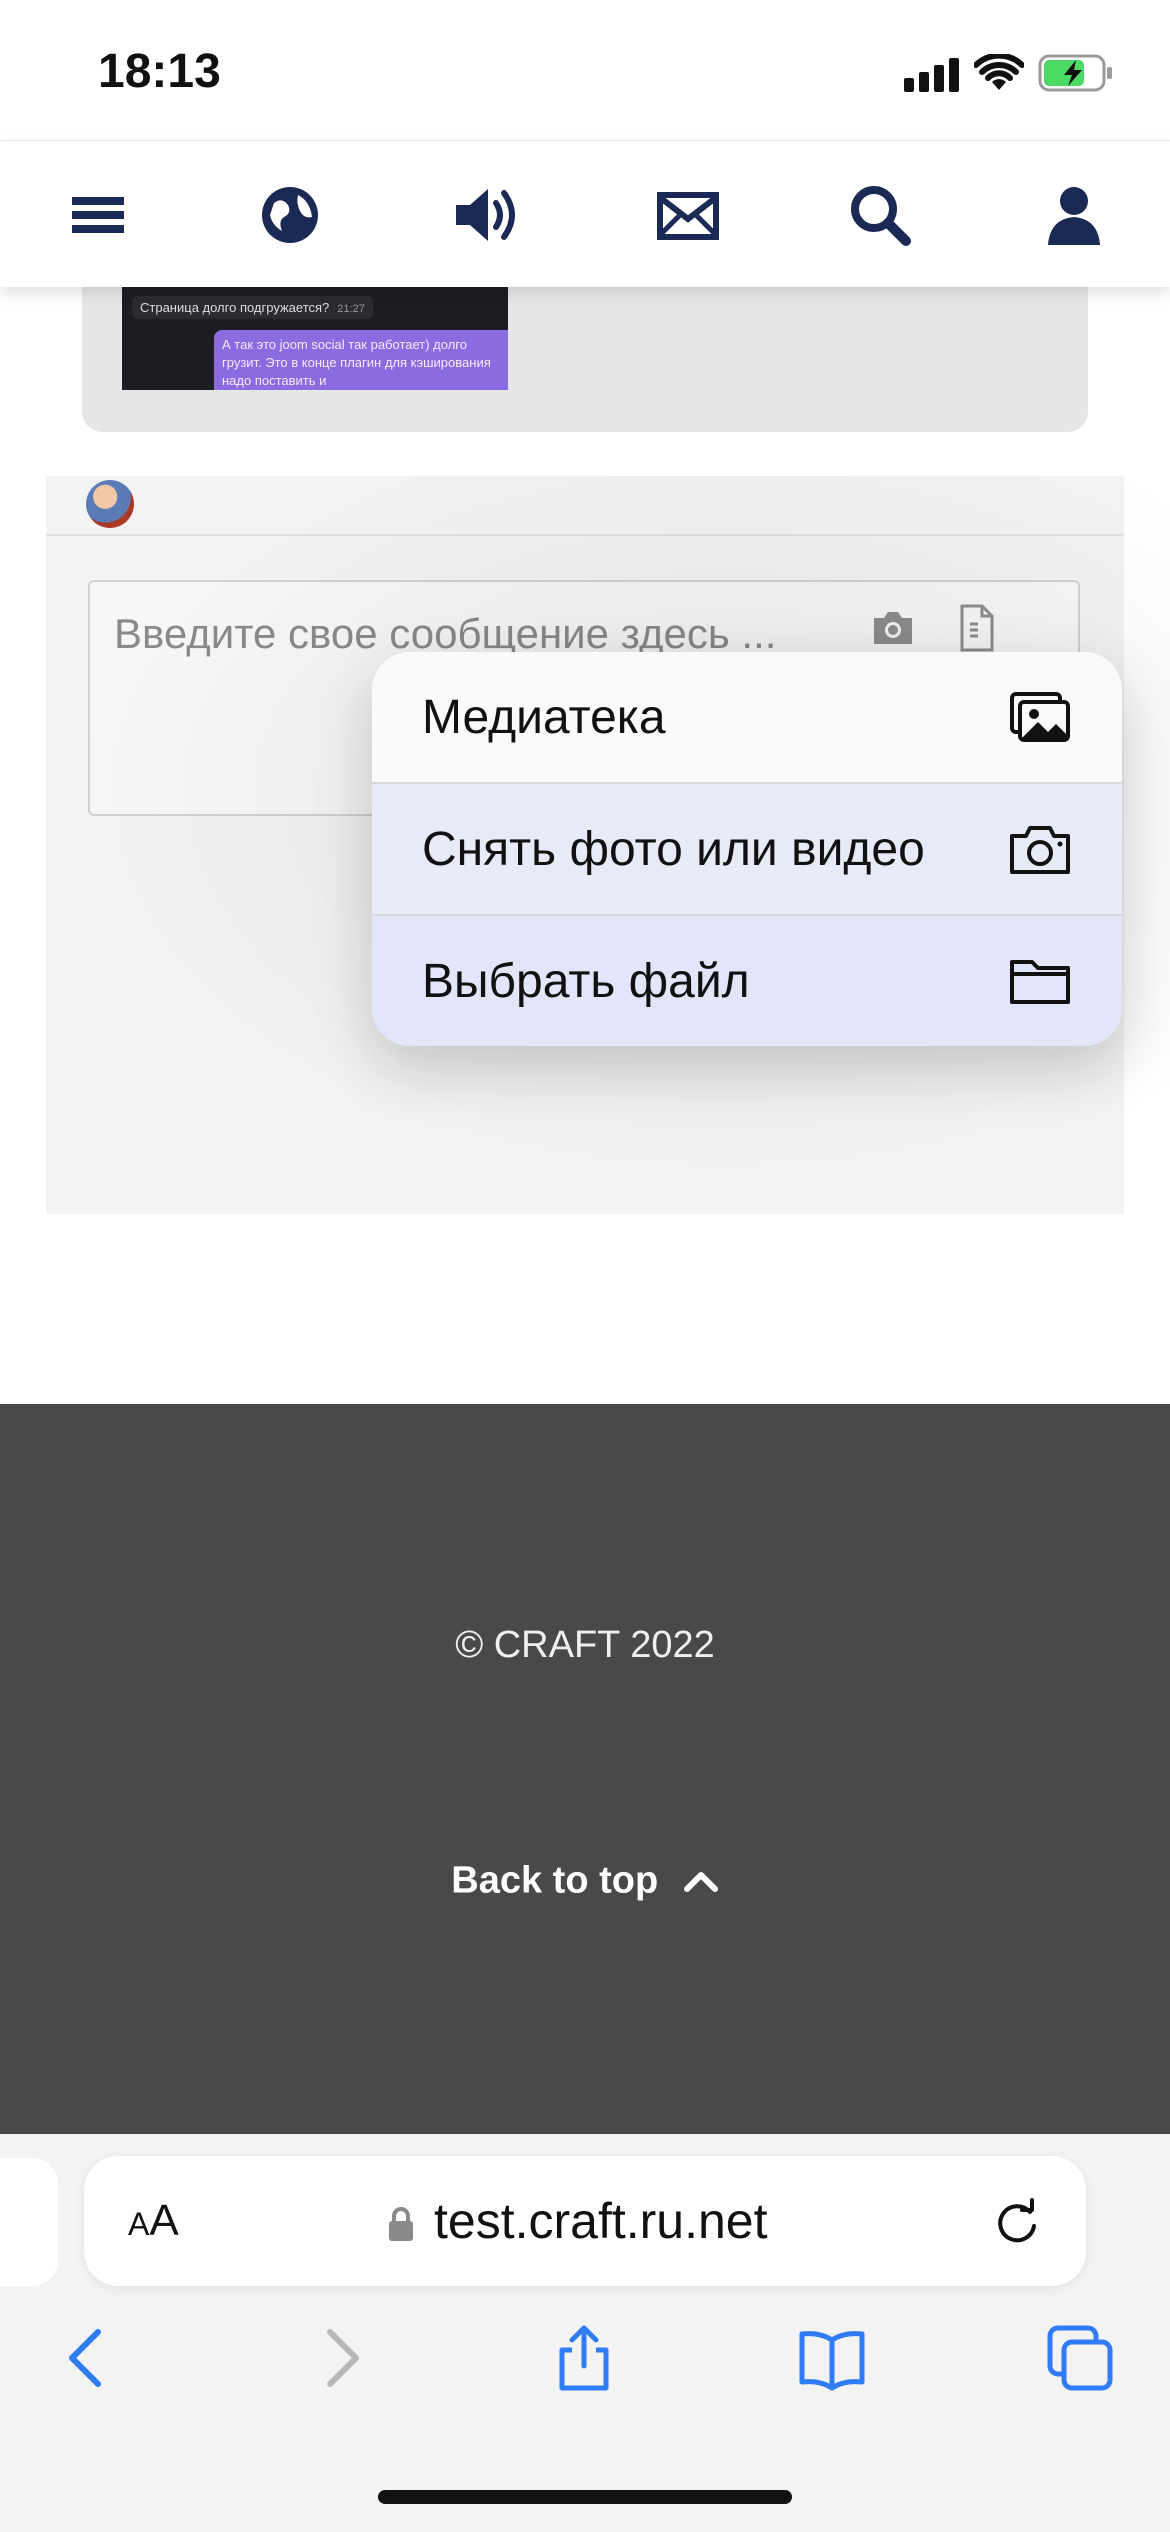 Image resolution: width=1170 pixels, height=2532 pixels. I want to click on back-to-top-label: Back to top, so click(555, 1880).